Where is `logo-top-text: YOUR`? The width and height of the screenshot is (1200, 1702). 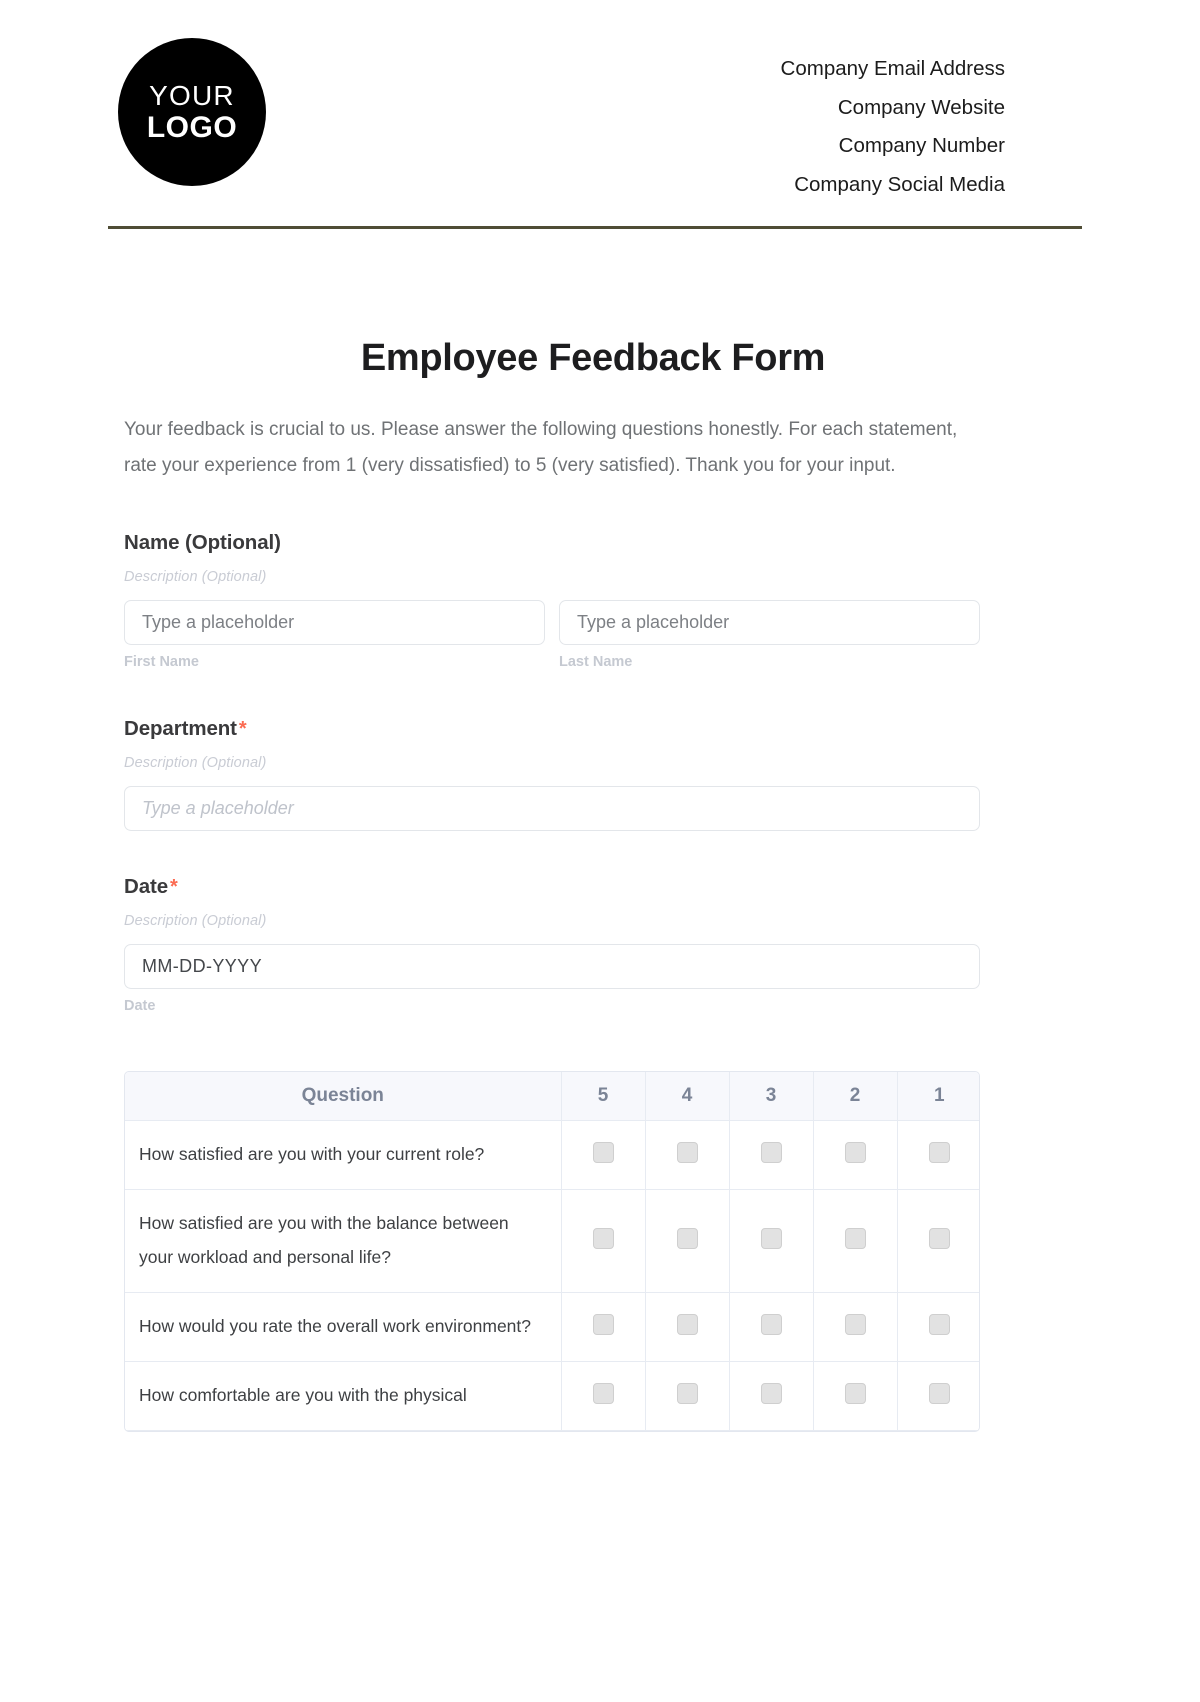 logo-top-text: YOUR is located at coordinates (192, 95).